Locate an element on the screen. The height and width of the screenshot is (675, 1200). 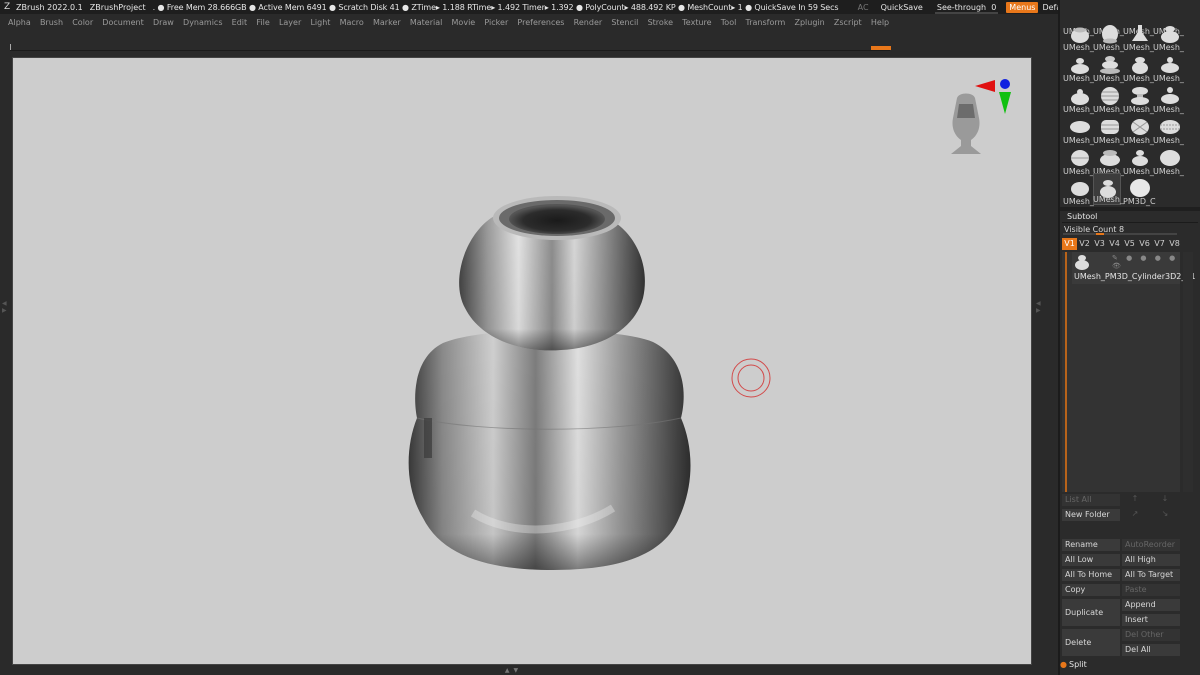
append-button: Append is located at coordinates (1151, 605).